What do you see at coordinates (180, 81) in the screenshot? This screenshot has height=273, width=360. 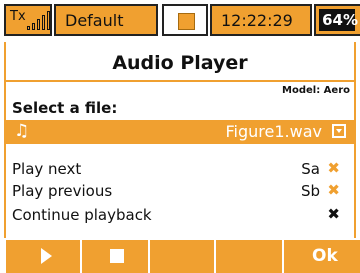 I see `title-divider` at bounding box center [180, 81].